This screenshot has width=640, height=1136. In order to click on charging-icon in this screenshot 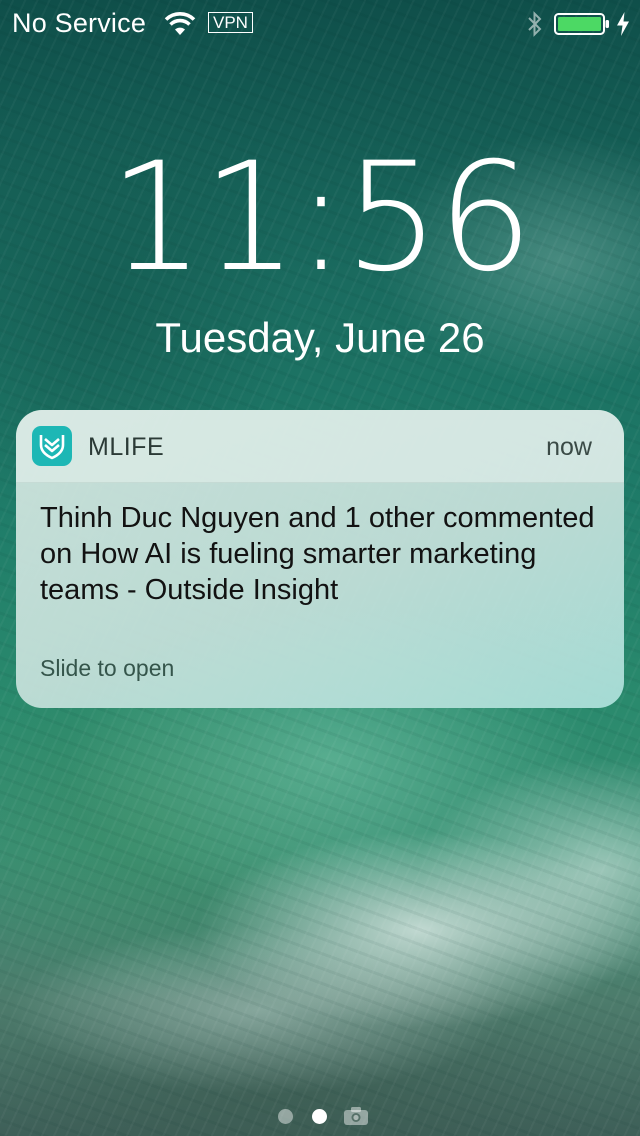, I will do `click(623, 24)`.